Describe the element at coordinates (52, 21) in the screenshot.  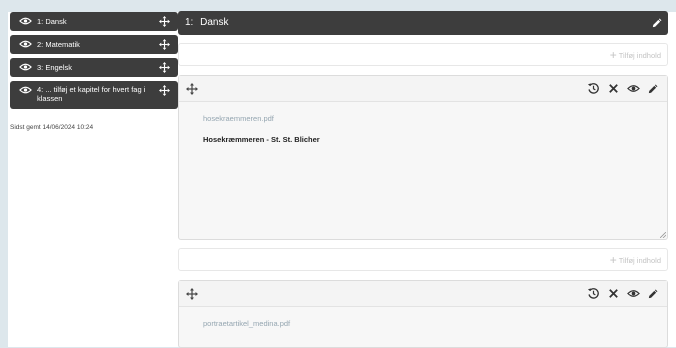
I see `chapter-label: 1: Dansk` at that location.